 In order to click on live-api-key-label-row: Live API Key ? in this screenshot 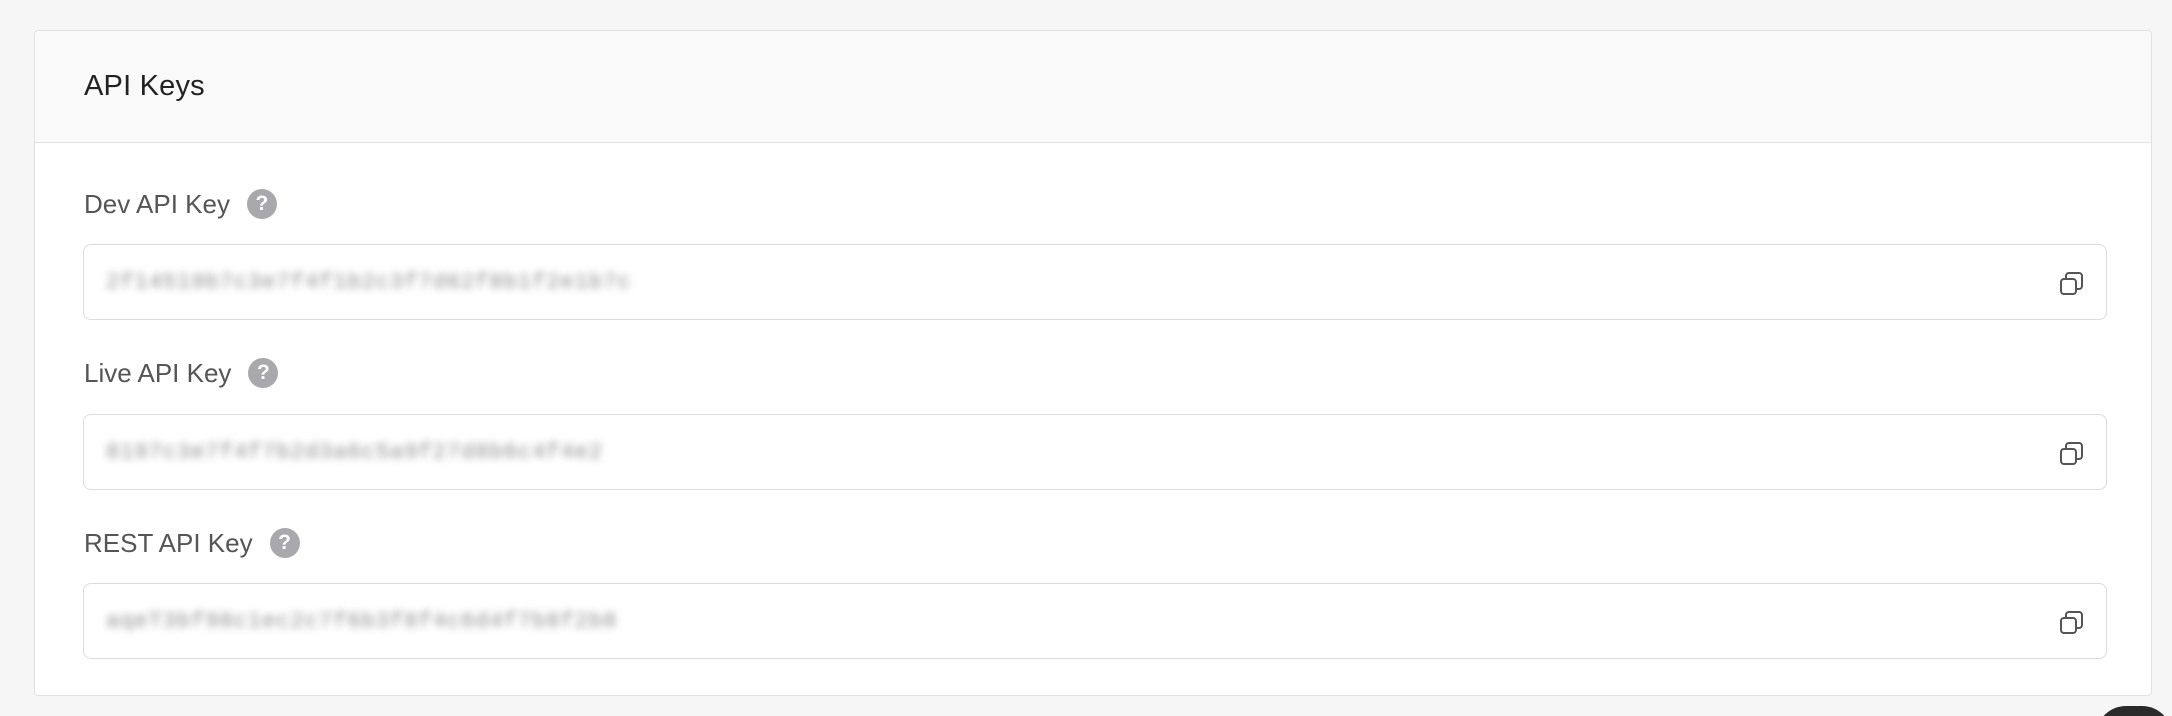, I will do `click(181, 373)`.